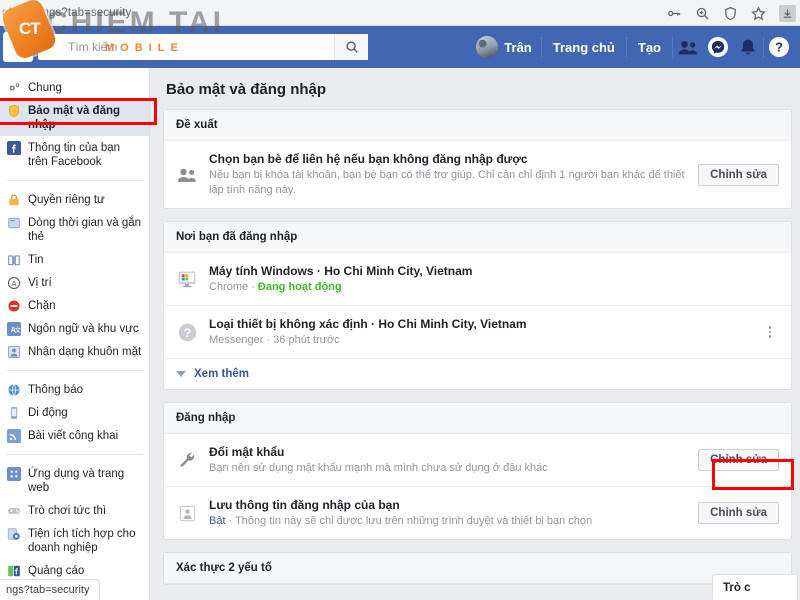 The image size is (800, 600). Describe the element at coordinates (85, 352) in the screenshot. I see `sidebar-label: Nhận dạng khuôn mặt` at that location.